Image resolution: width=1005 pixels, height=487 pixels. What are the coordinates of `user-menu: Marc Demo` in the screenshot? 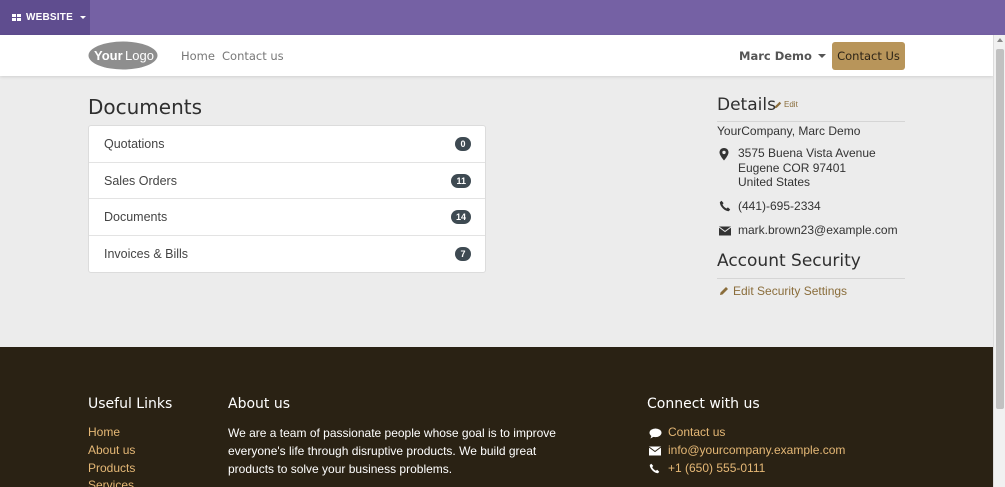 It's located at (782, 56).